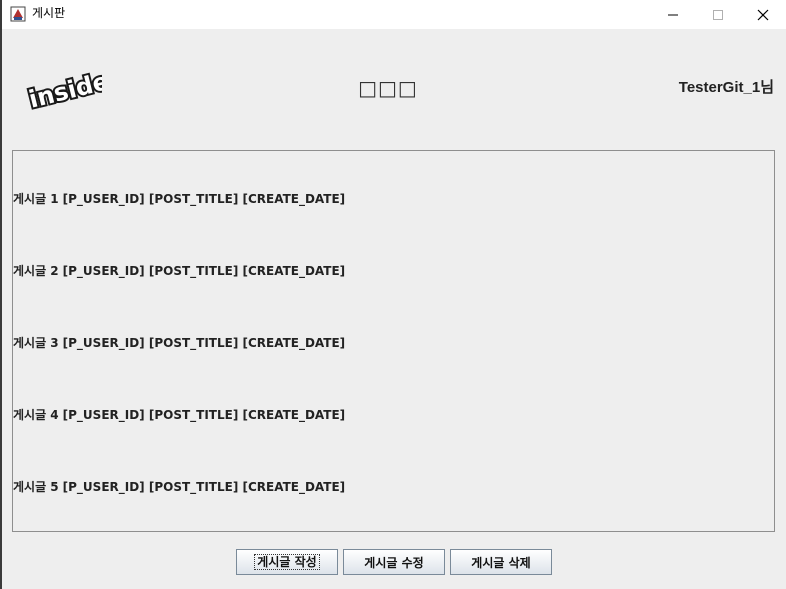 Image resolution: width=786 pixels, height=589 pixels. I want to click on minimize-button, so click(672, 14).